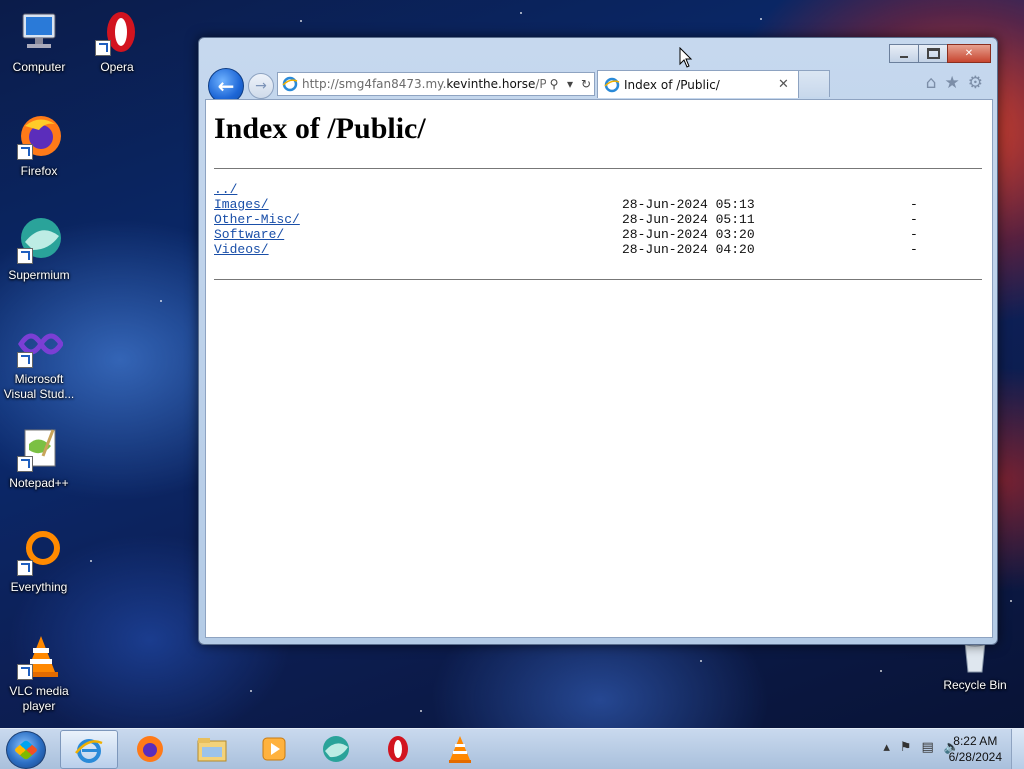  What do you see at coordinates (928, 747) in the screenshot?
I see `network-icon: ▤` at bounding box center [928, 747].